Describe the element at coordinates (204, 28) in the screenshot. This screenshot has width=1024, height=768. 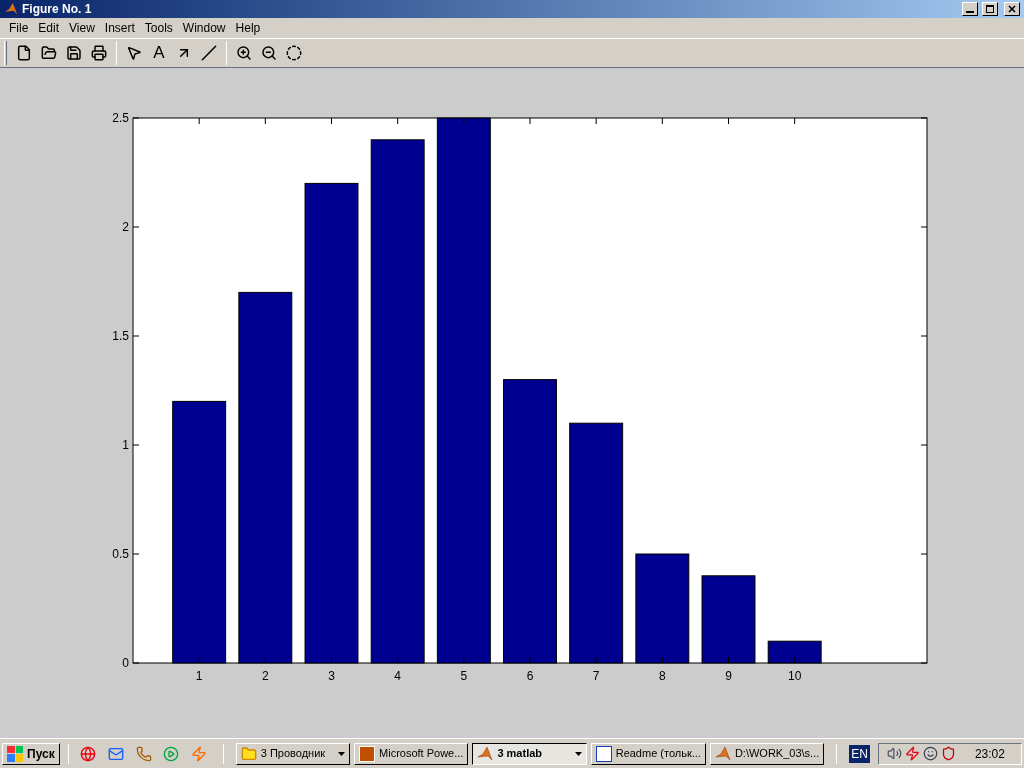
I see `menu-item: Window` at that location.